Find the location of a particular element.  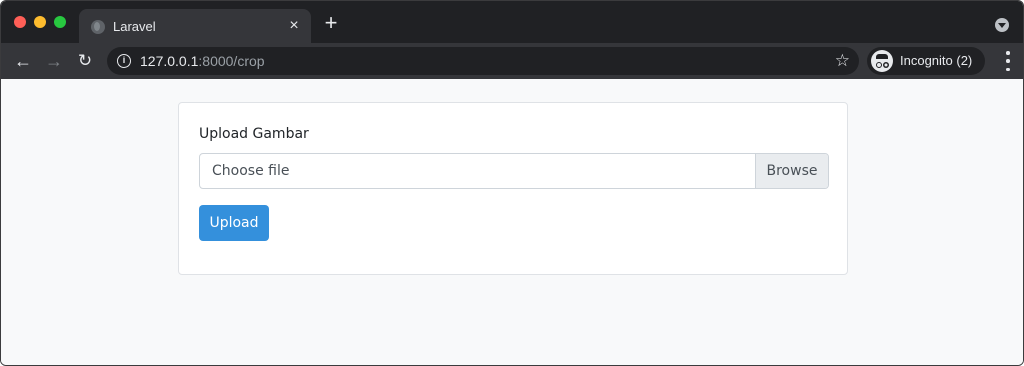

bookmark-star-icon: ☆ is located at coordinates (842, 61).